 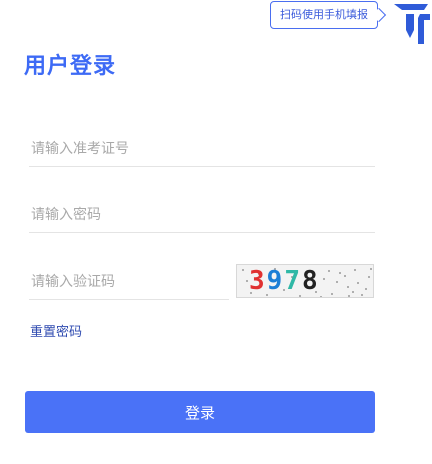 I want to click on exam-id-input, so click(x=202, y=149).